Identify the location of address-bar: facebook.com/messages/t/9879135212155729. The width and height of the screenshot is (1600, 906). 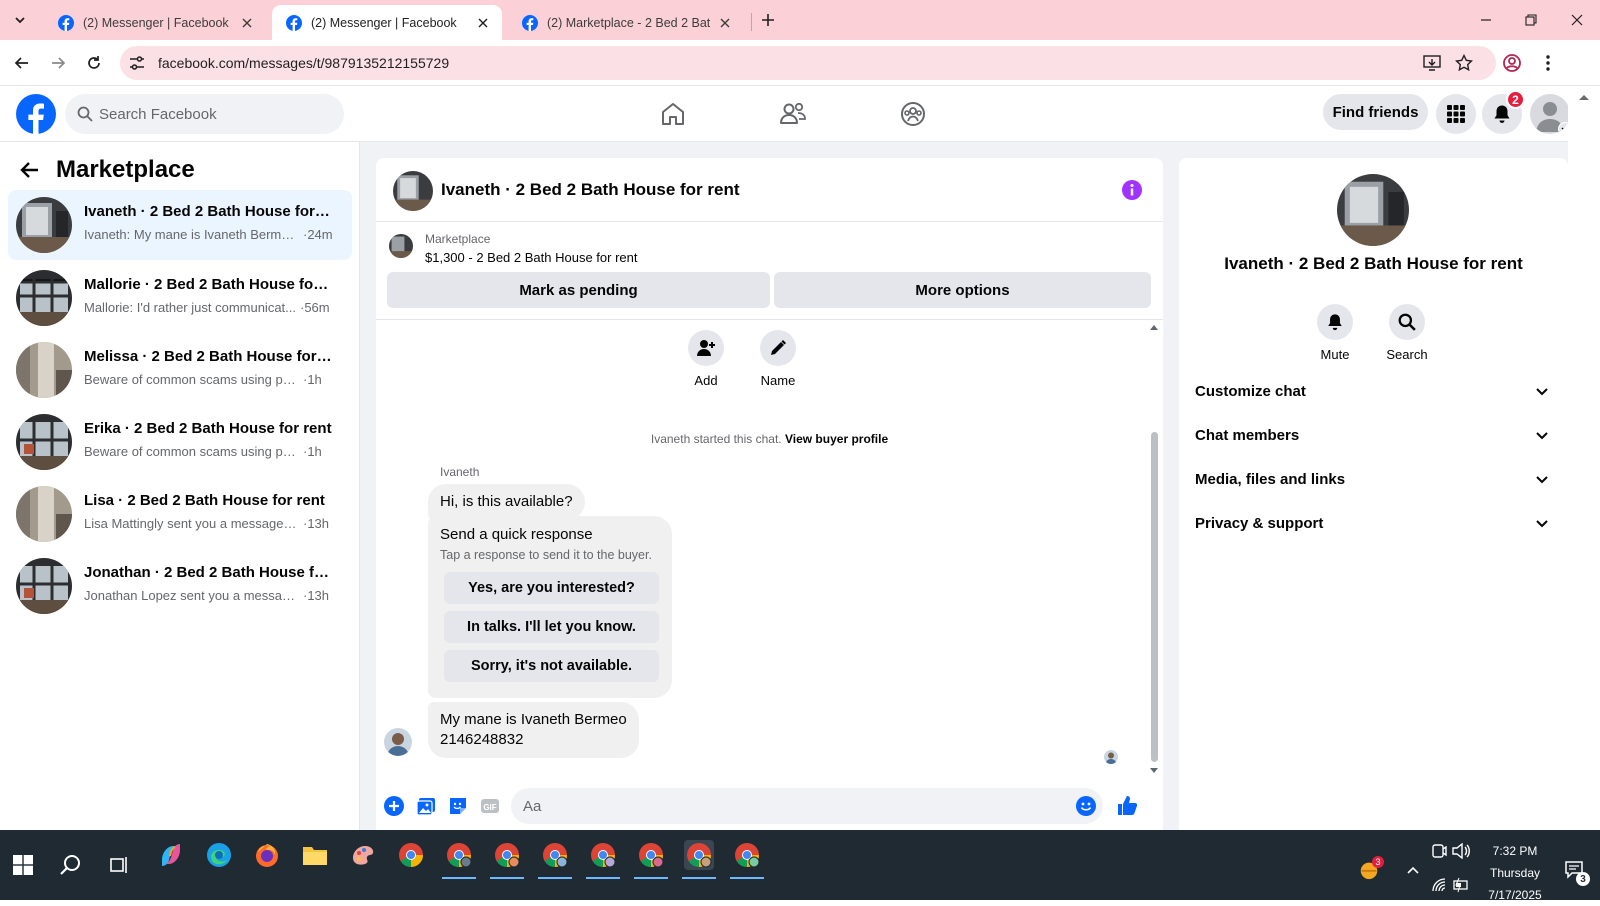
(808, 63).